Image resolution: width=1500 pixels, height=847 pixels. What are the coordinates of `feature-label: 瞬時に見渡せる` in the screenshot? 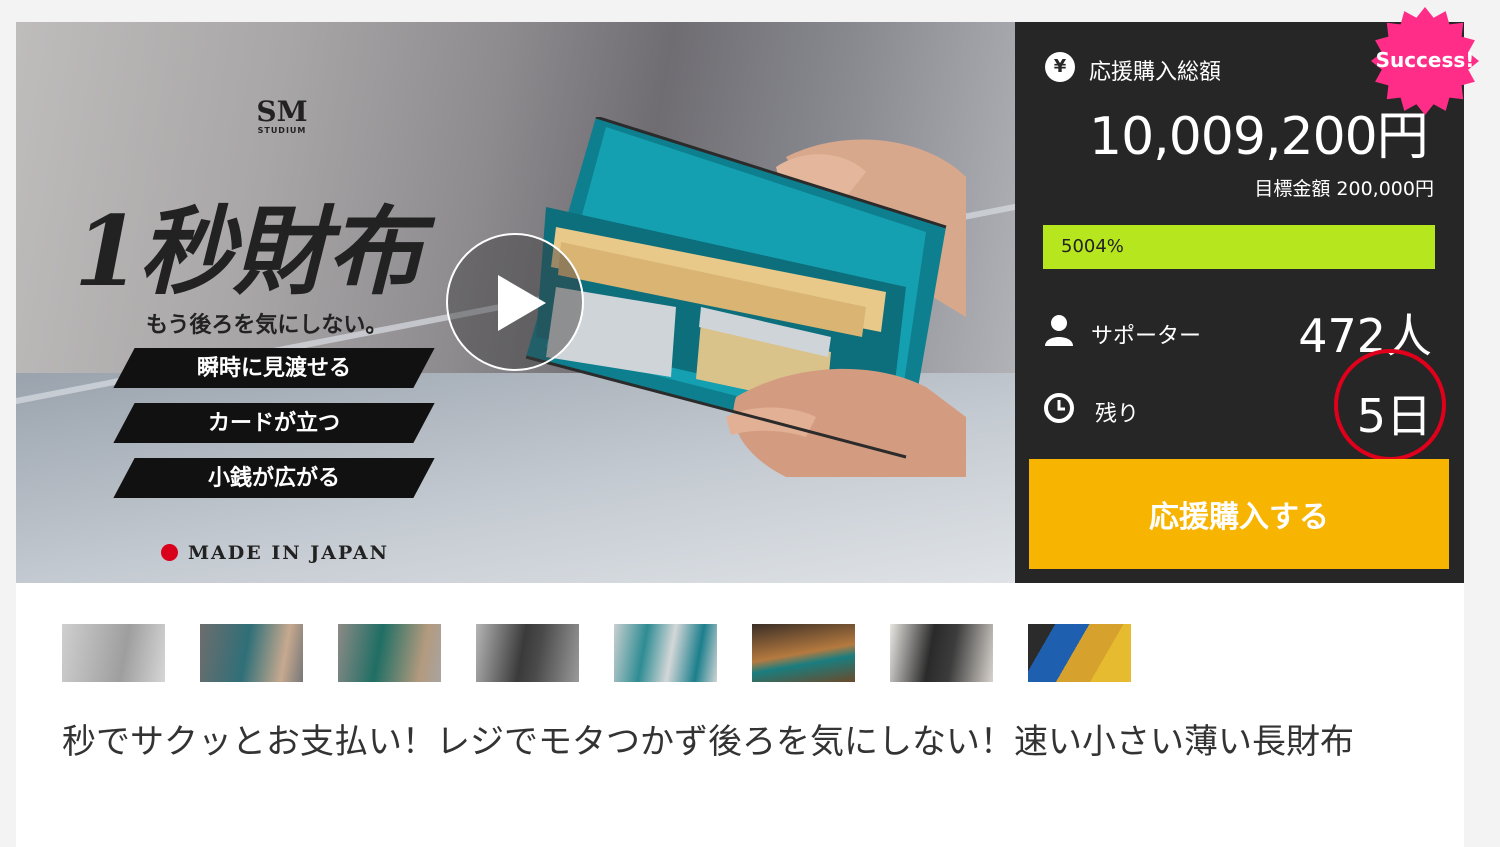 It's located at (273, 368).